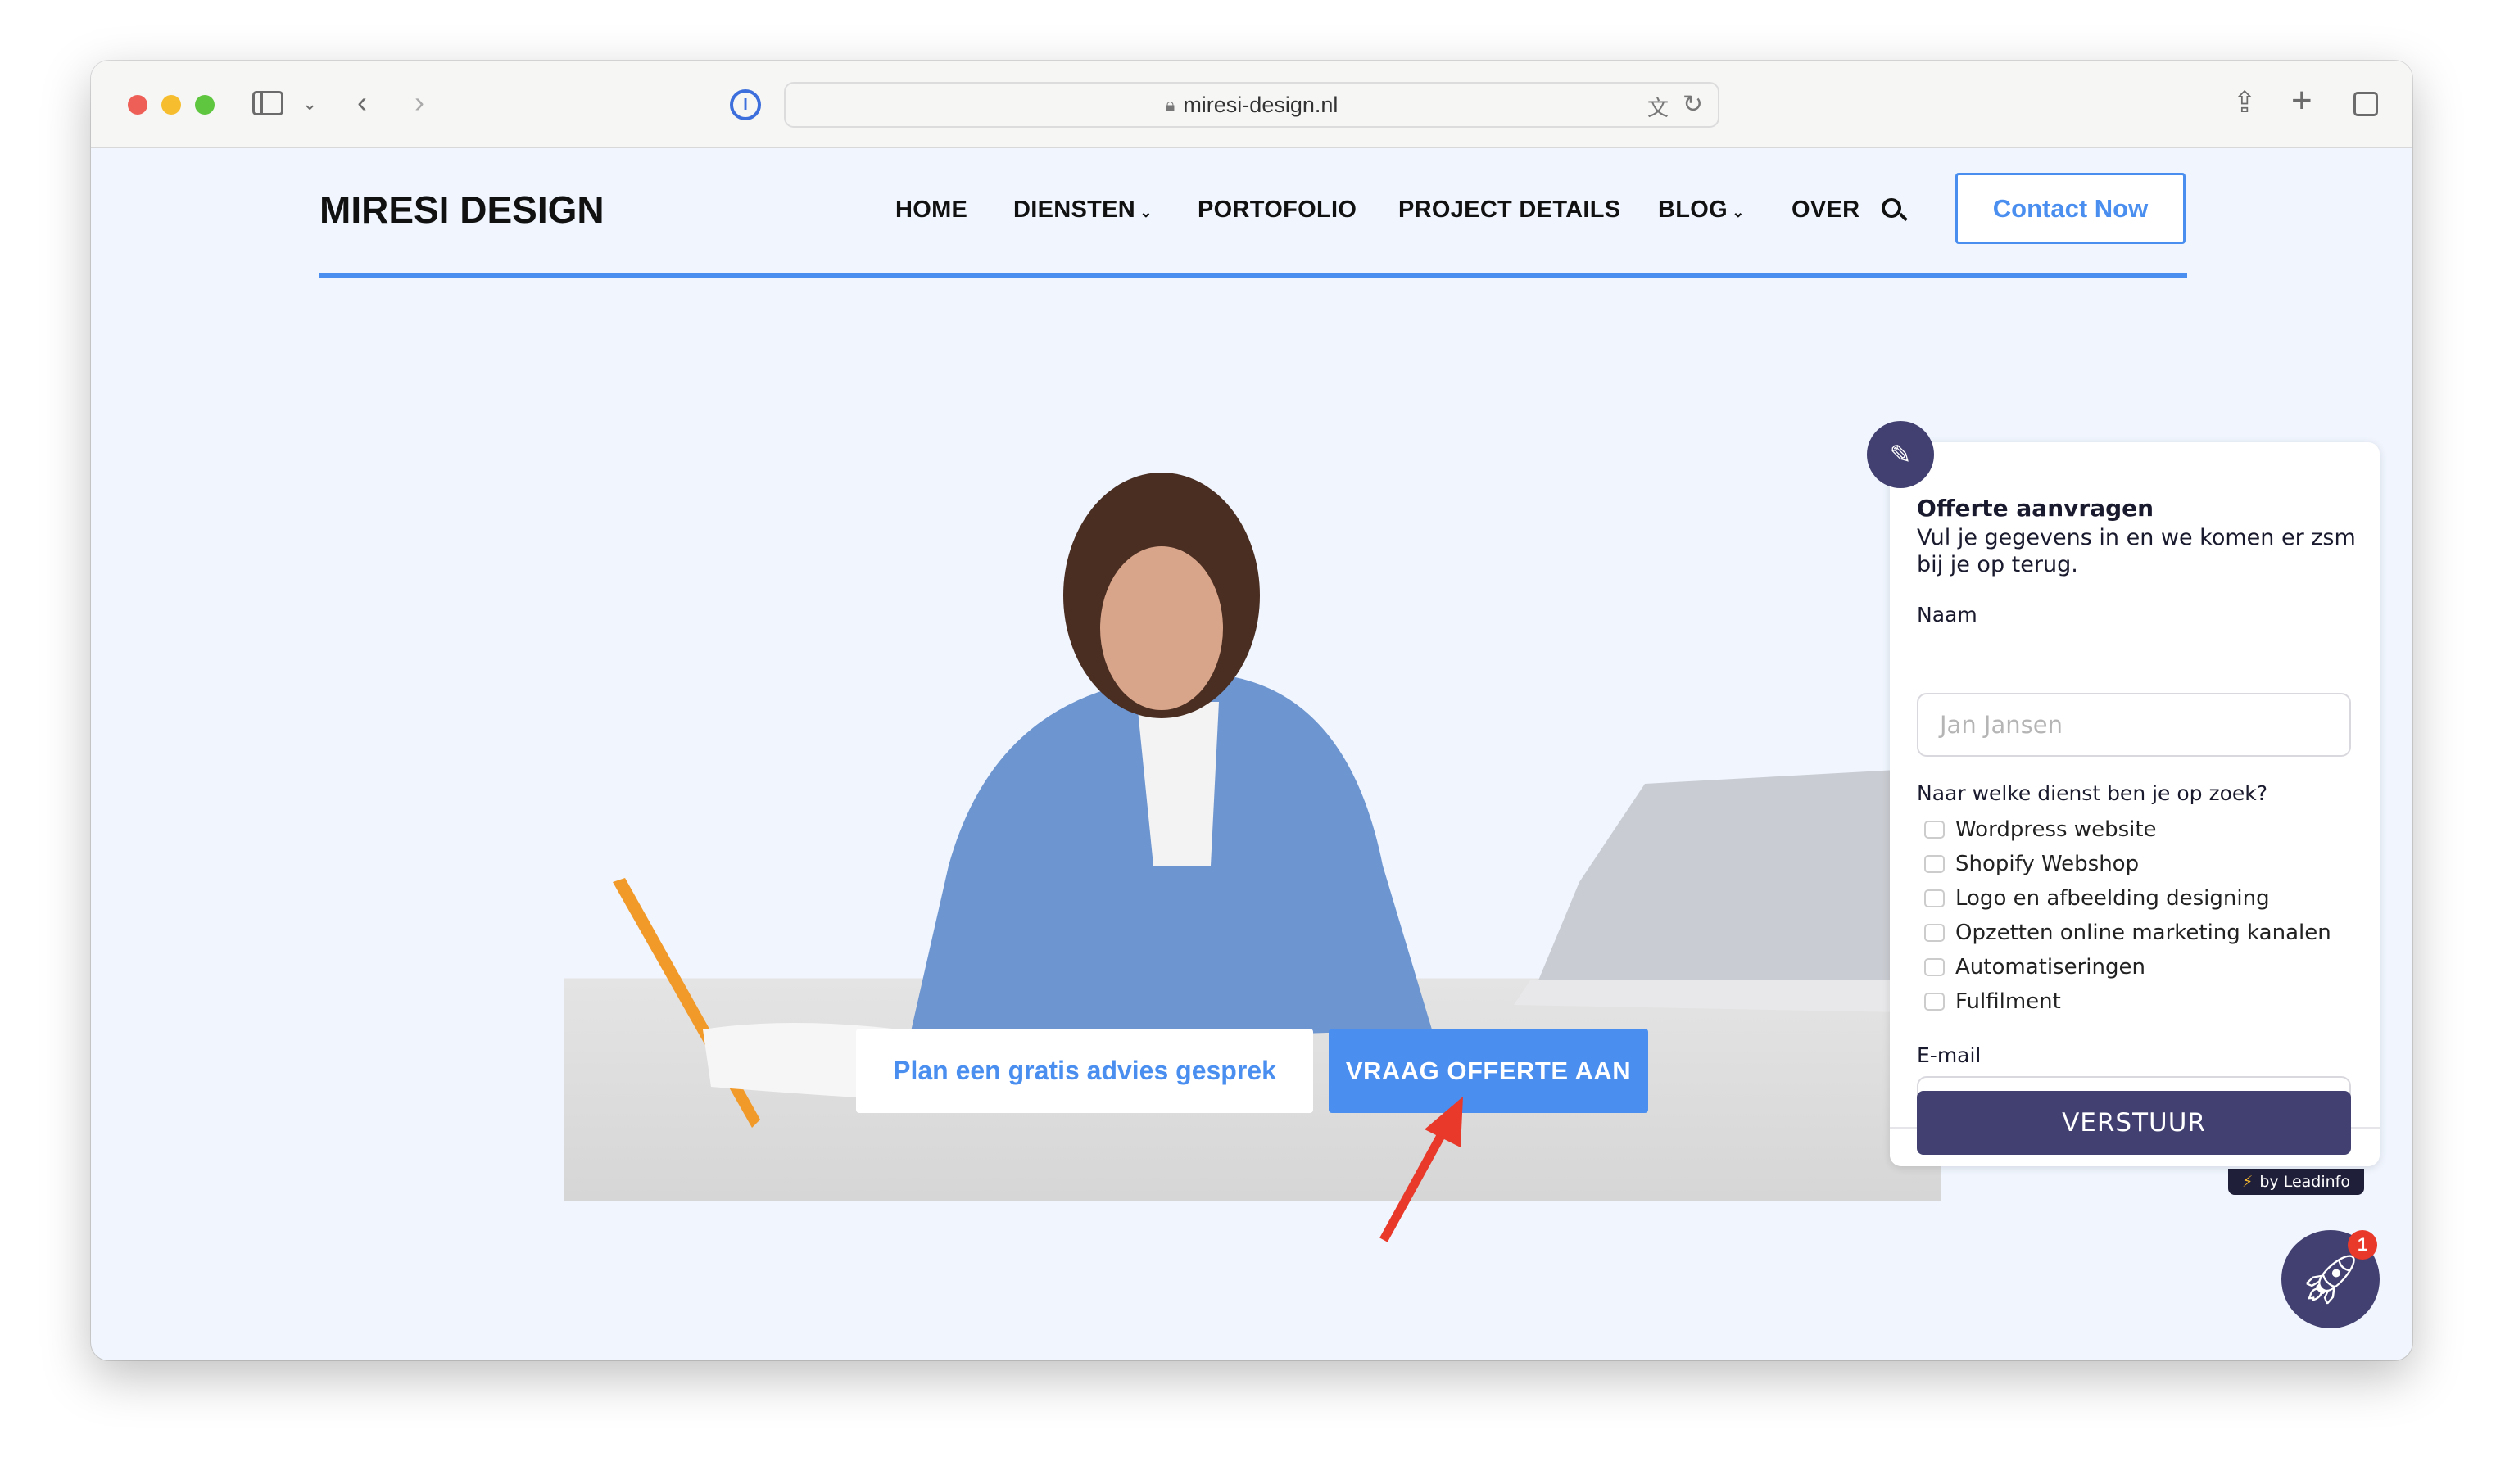 The width and height of the screenshot is (2505, 1484). What do you see at coordinates (171, 105) in the screenshot?
I see `minimize-window-button` at bounding box center [171, 105].